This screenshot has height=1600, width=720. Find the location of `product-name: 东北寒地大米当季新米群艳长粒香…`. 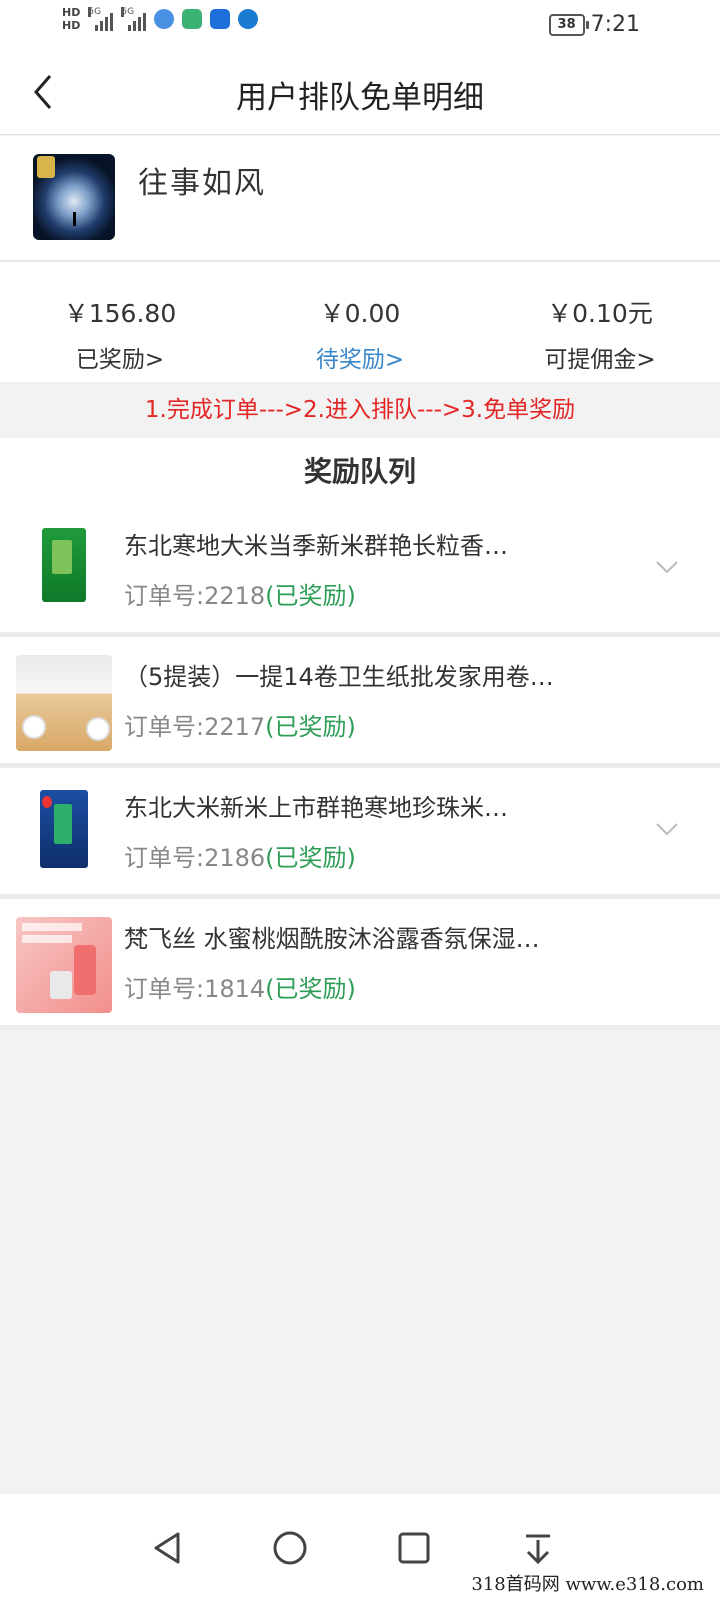

product-name: 东北寒地大米当季新米群艳长粒香… is located at coordinates (316, 546).